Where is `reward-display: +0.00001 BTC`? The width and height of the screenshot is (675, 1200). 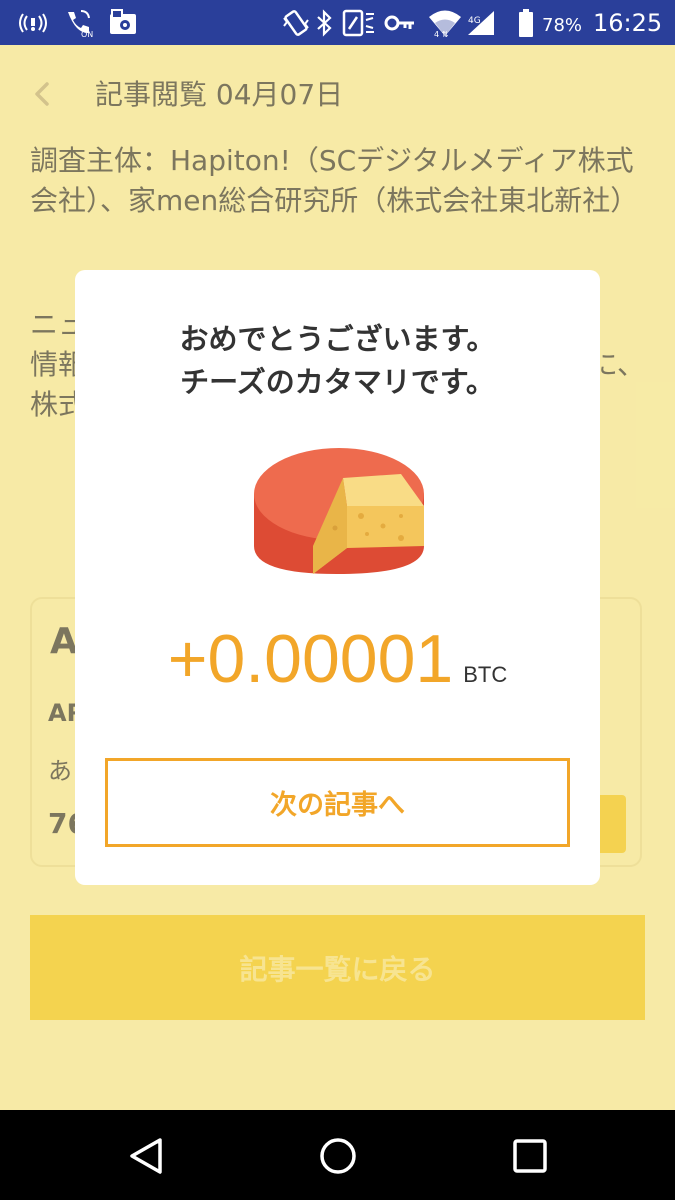
reward-display: +0.00001 BTC is located at coordinates (337, 659).